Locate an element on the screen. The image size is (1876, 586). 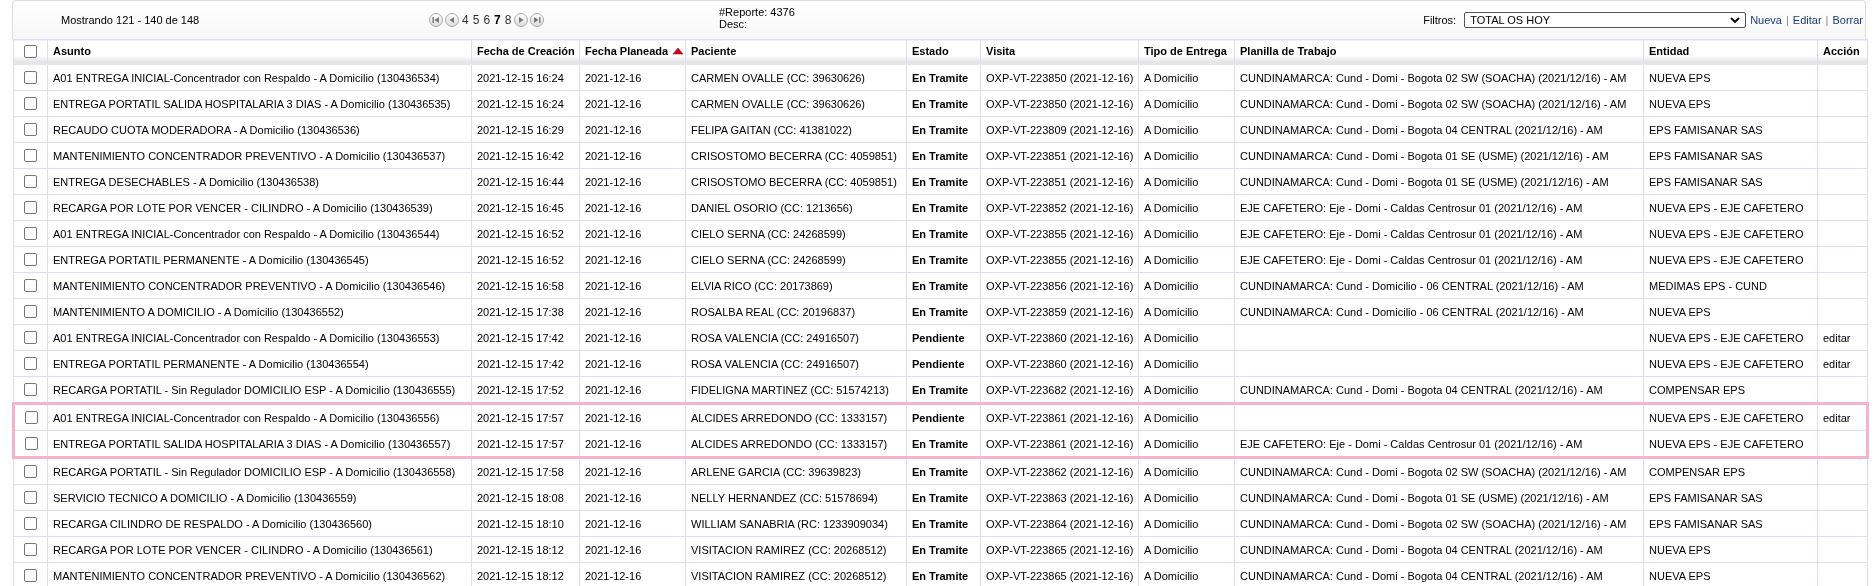
filter-dropdown: TOTAL OS HOY is located at coordinates (1605, 20).